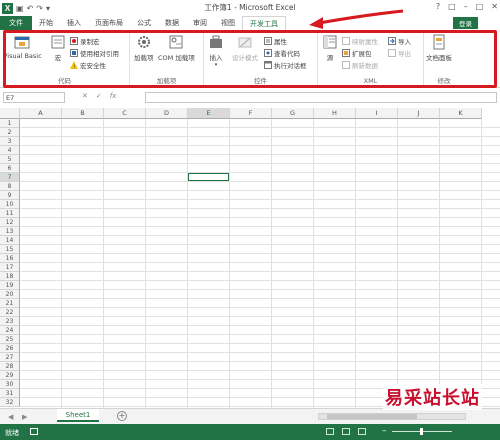  Describe the element at coordinates (10, 204) in the screenshot. I see `row-header: 10` at that location.